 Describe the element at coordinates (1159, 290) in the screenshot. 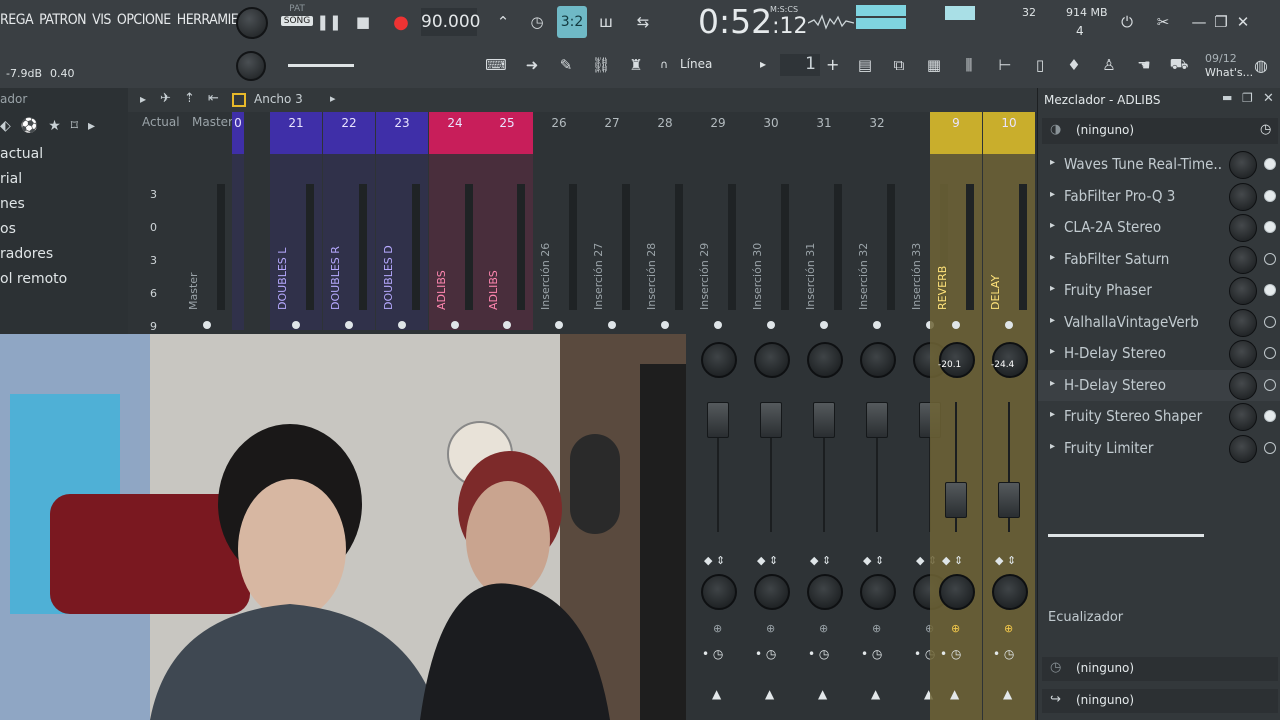

I see `fx-slot: ▸ Fruity Phaser` at that location.